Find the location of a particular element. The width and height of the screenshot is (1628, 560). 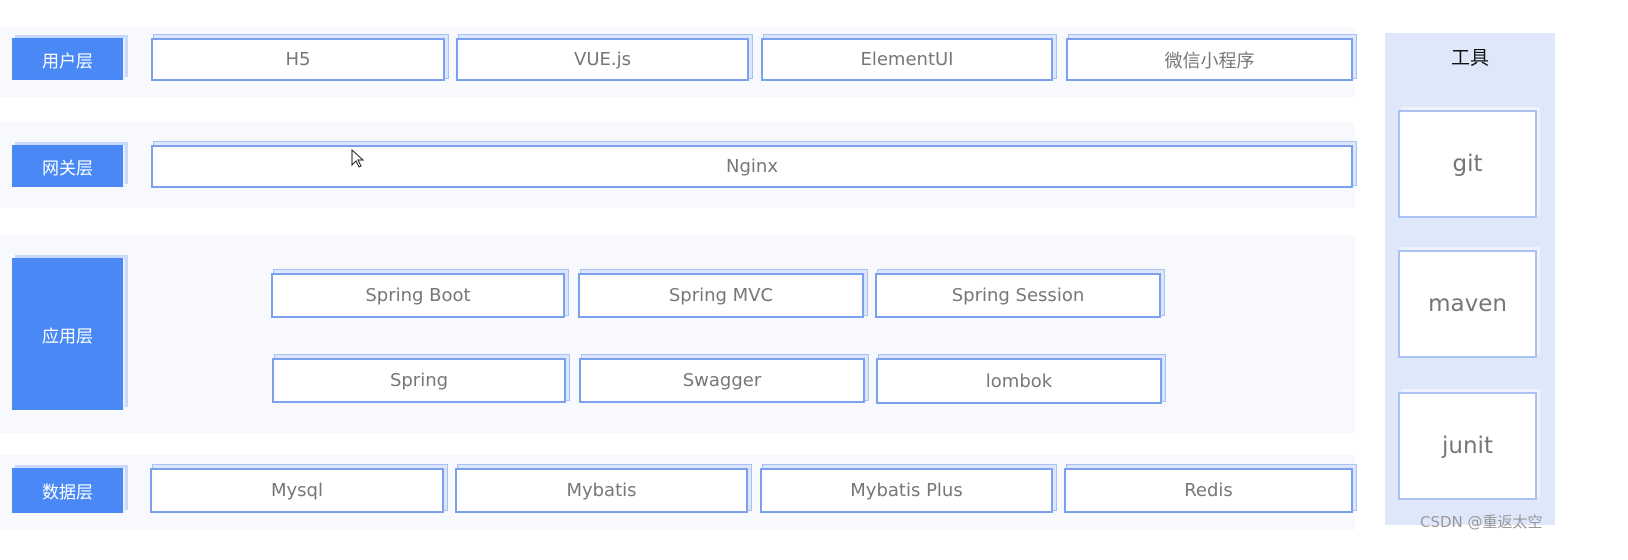

watermark: CSDN @重返太空 is located at coordinates (1481, 522).